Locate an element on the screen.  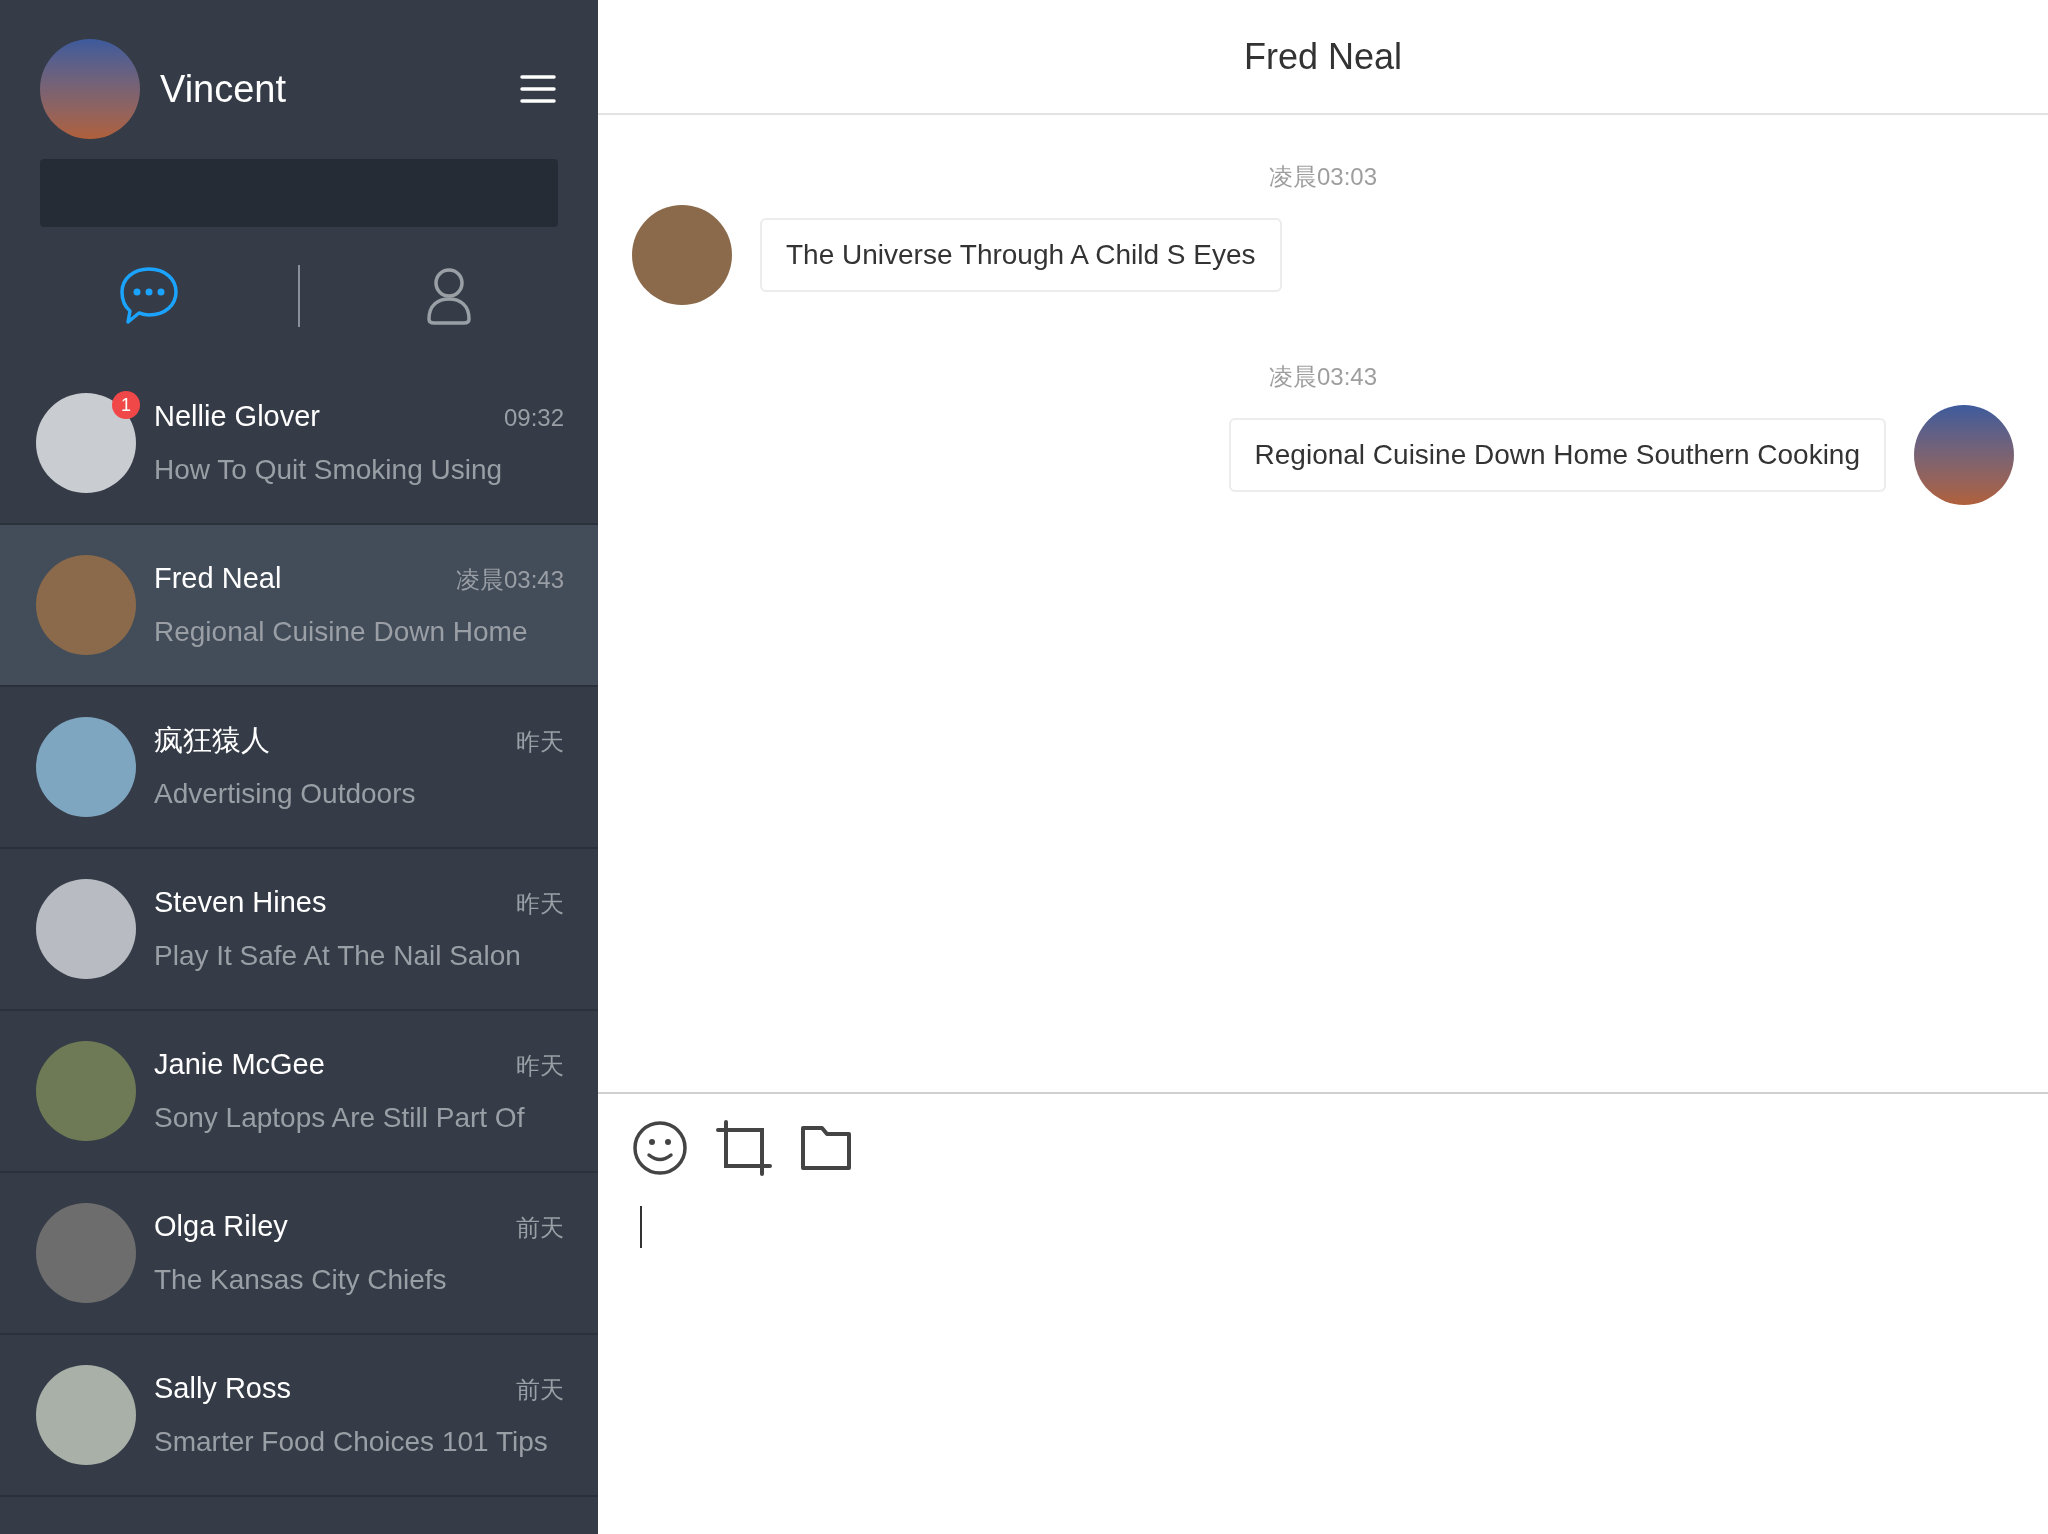
message-preview: Sony Laptops Are Still Part Of is located at coordinates (340, 1117).